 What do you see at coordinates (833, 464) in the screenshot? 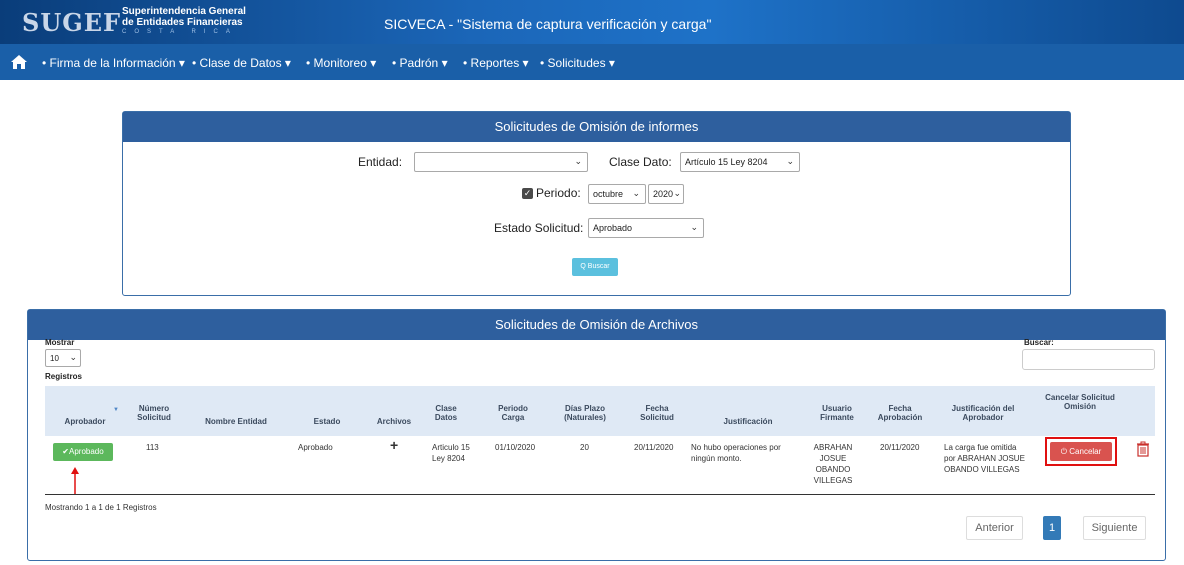
I see `cell-usuario: ABRAHAN JOSUE OBANDO VILLEGAS` at bounding box center [833, 464].